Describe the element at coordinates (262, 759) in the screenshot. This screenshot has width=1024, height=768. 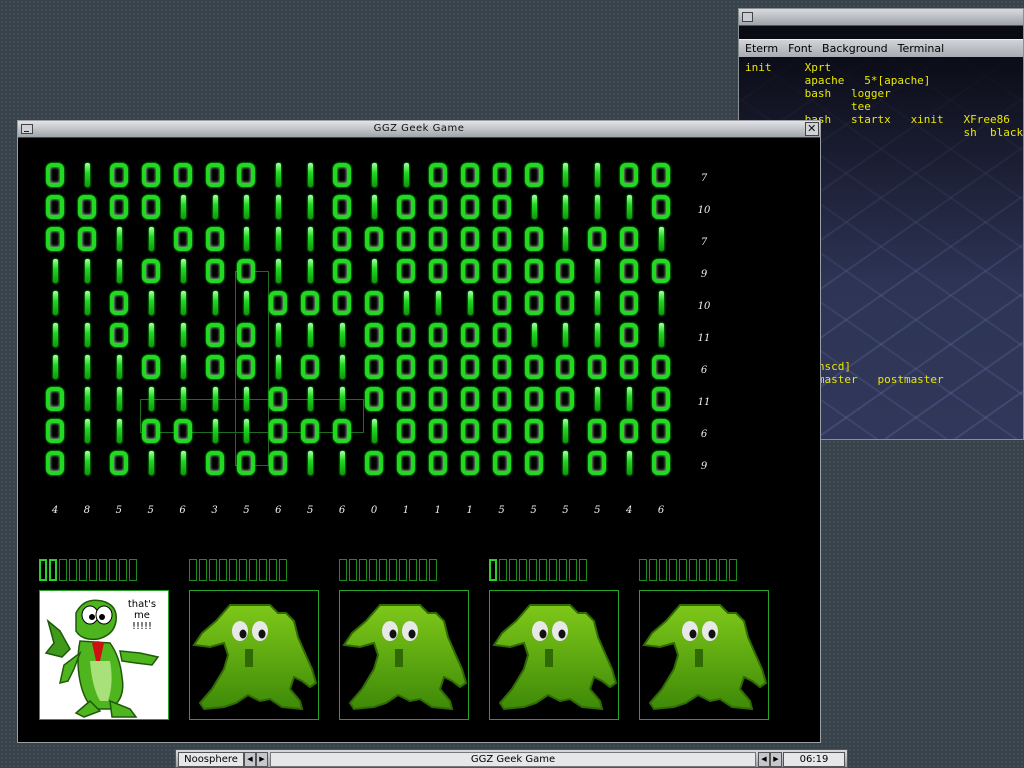
I see `workspace-next-arrow-icon: ▶` at that location.